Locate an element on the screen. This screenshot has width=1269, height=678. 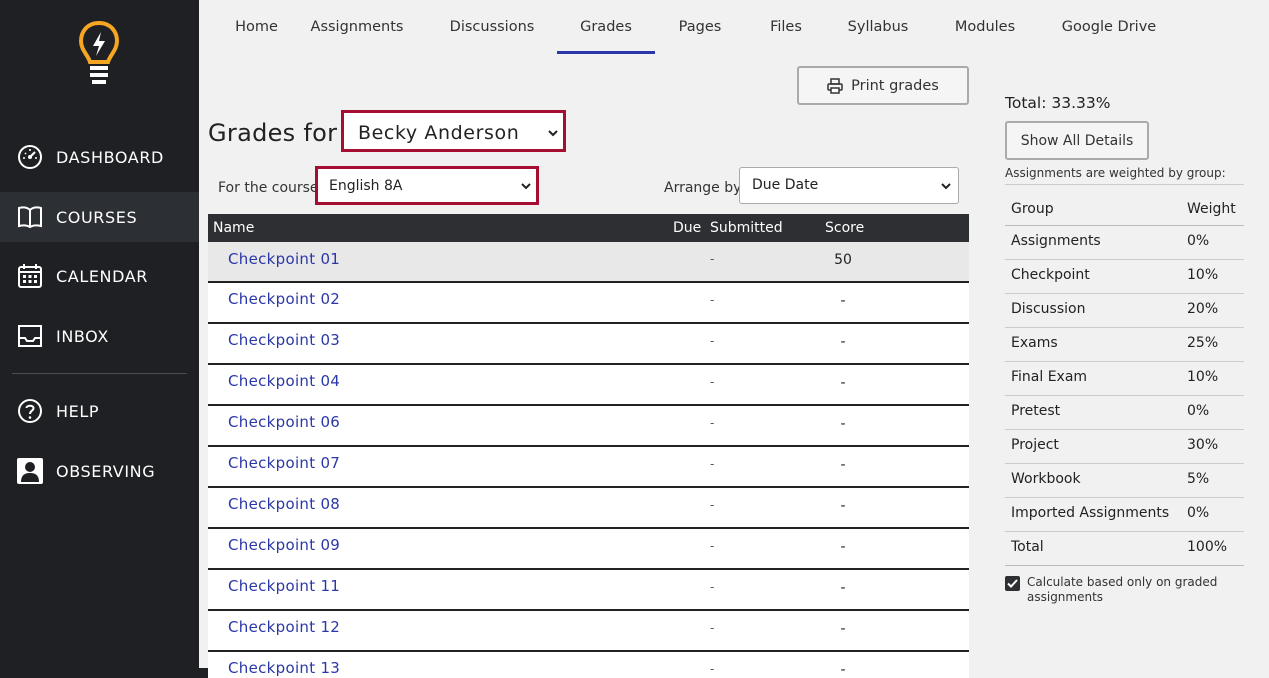
table-row: Checkpoint 11 - - is located at coordinates (588, 590).